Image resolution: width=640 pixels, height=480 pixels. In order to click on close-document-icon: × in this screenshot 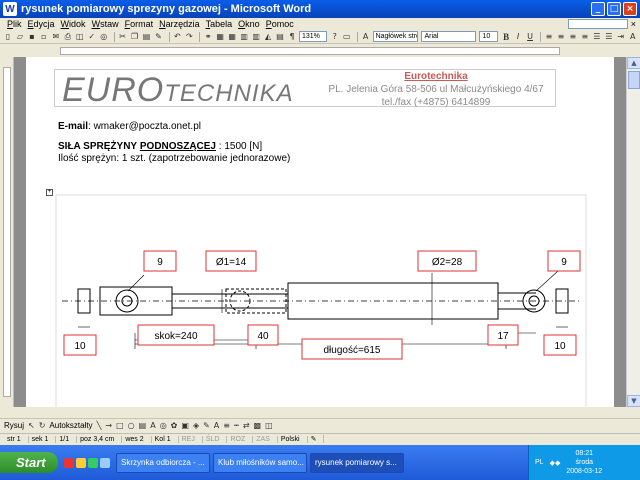, I will do `click(633, 24)`.